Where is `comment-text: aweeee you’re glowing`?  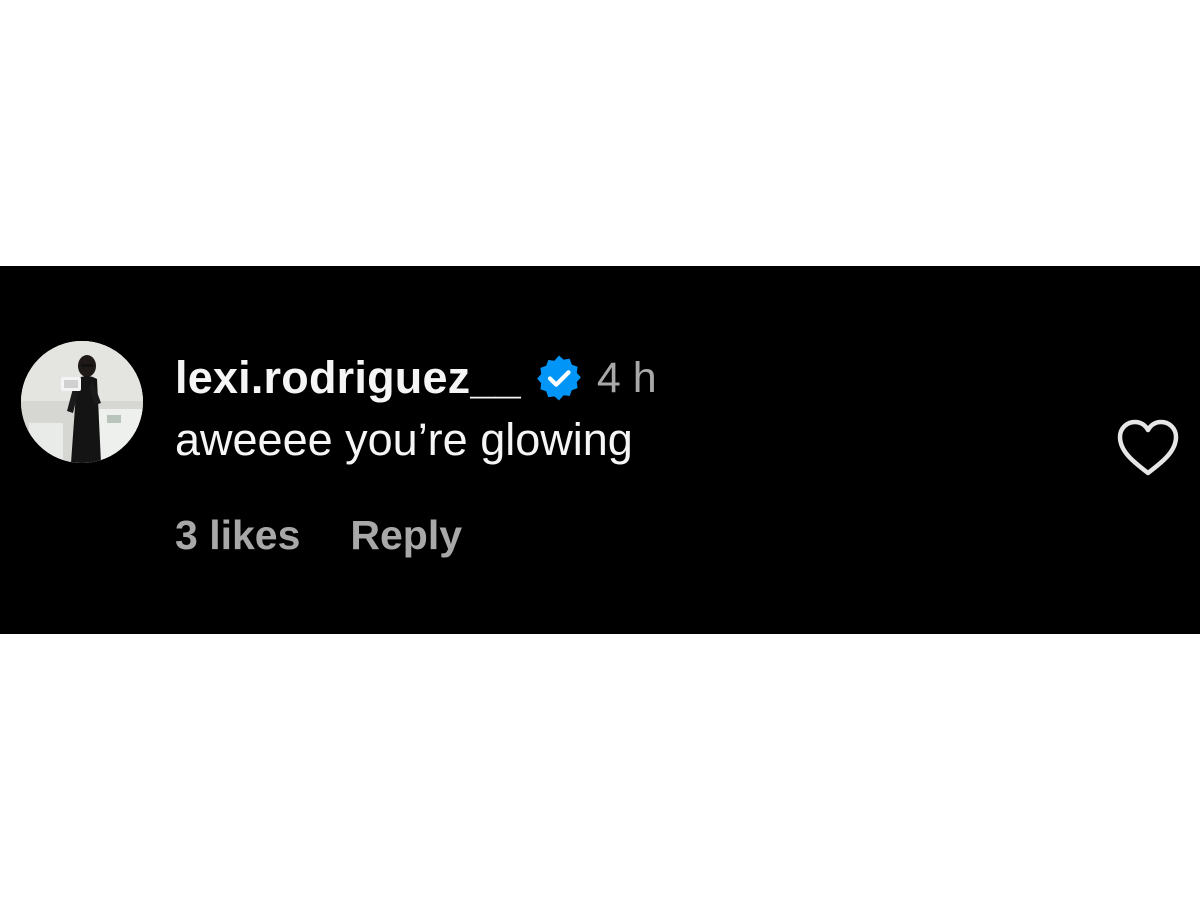 comment-text: aweeee you’re glowing is located at coordinates (404, 439).